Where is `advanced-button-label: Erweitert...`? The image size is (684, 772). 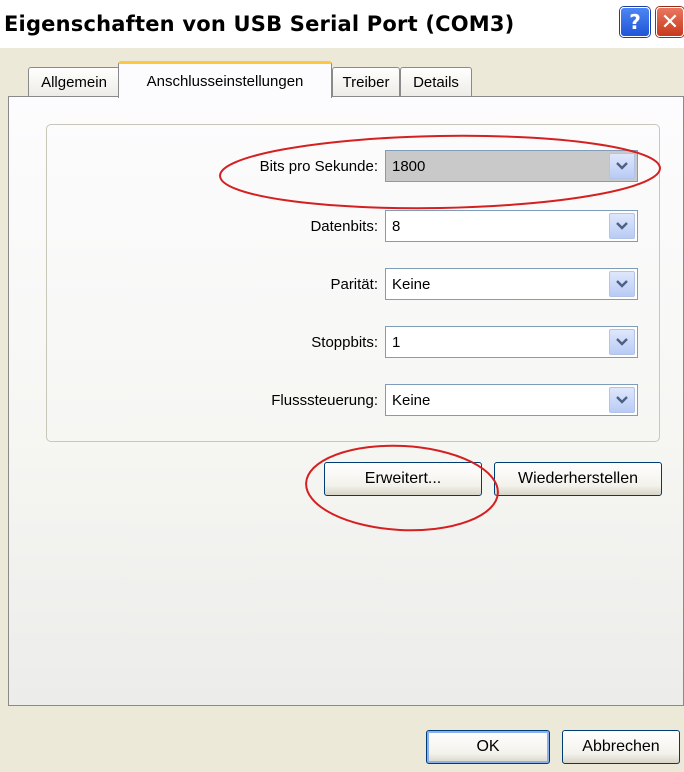 advanced-button-label: Erweitert... is located at coordinates (403, 478).